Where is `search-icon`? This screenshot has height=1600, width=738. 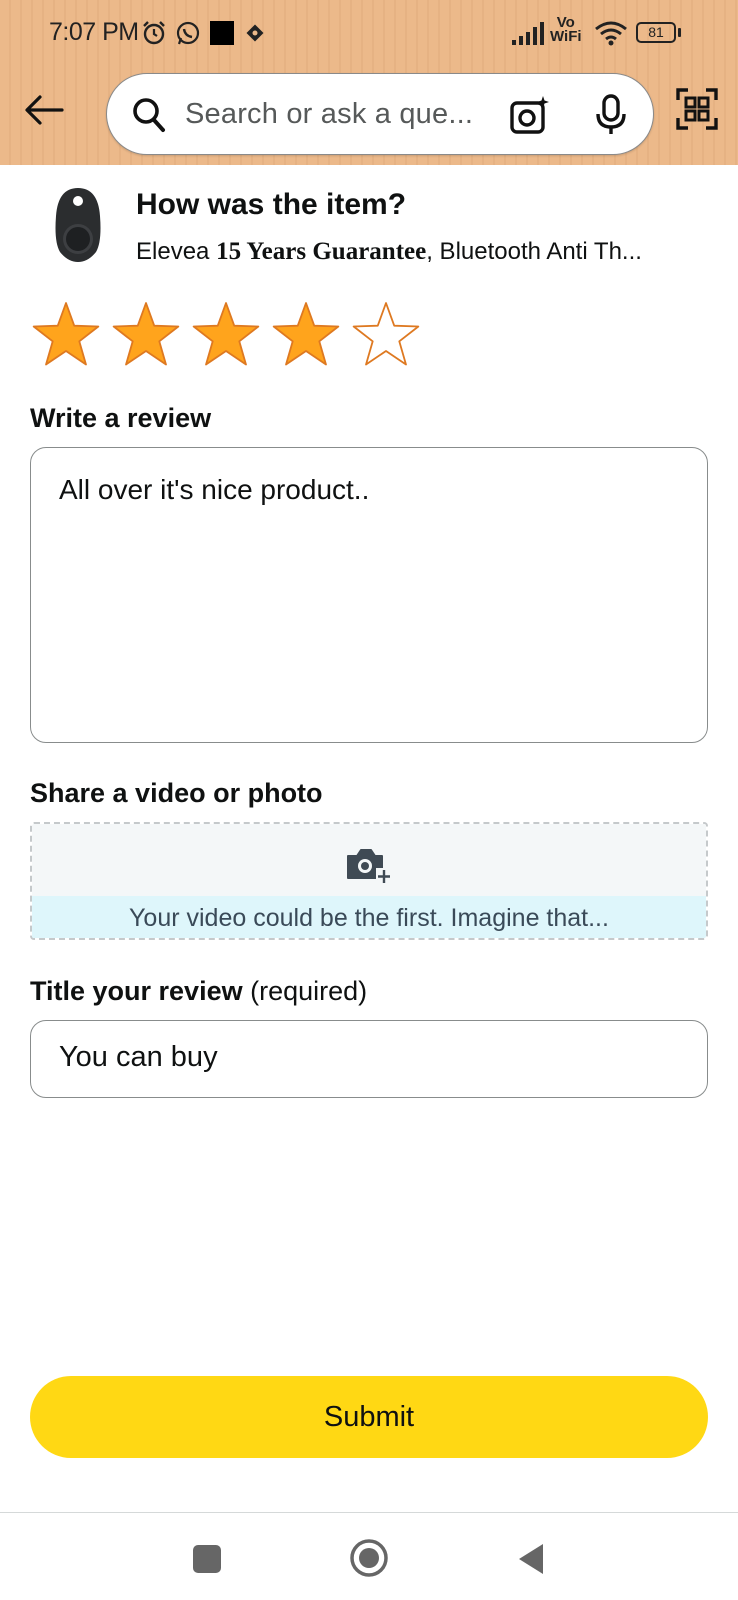
search-icon is located at coordinates (149, 115).